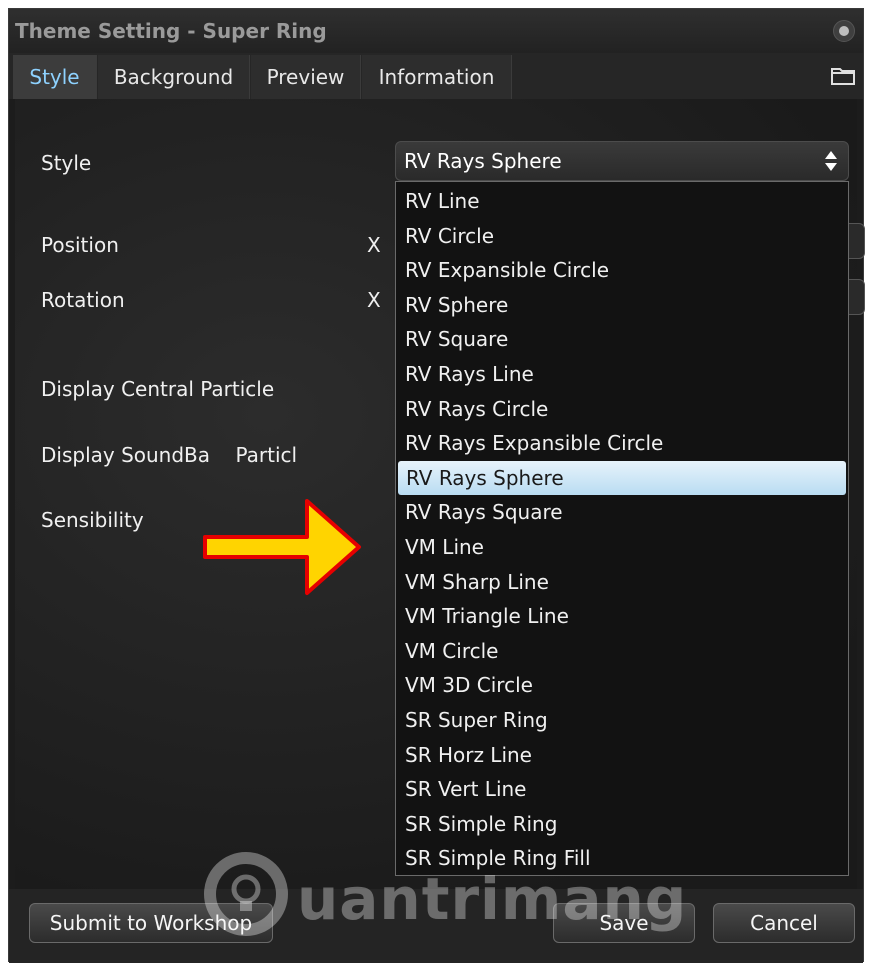 This screenshot has width=870, height=964. What do you see at coordinates (306, 77) in the screenshot?
I see `tab-preview: Preview` at bounding box center [306, 77].